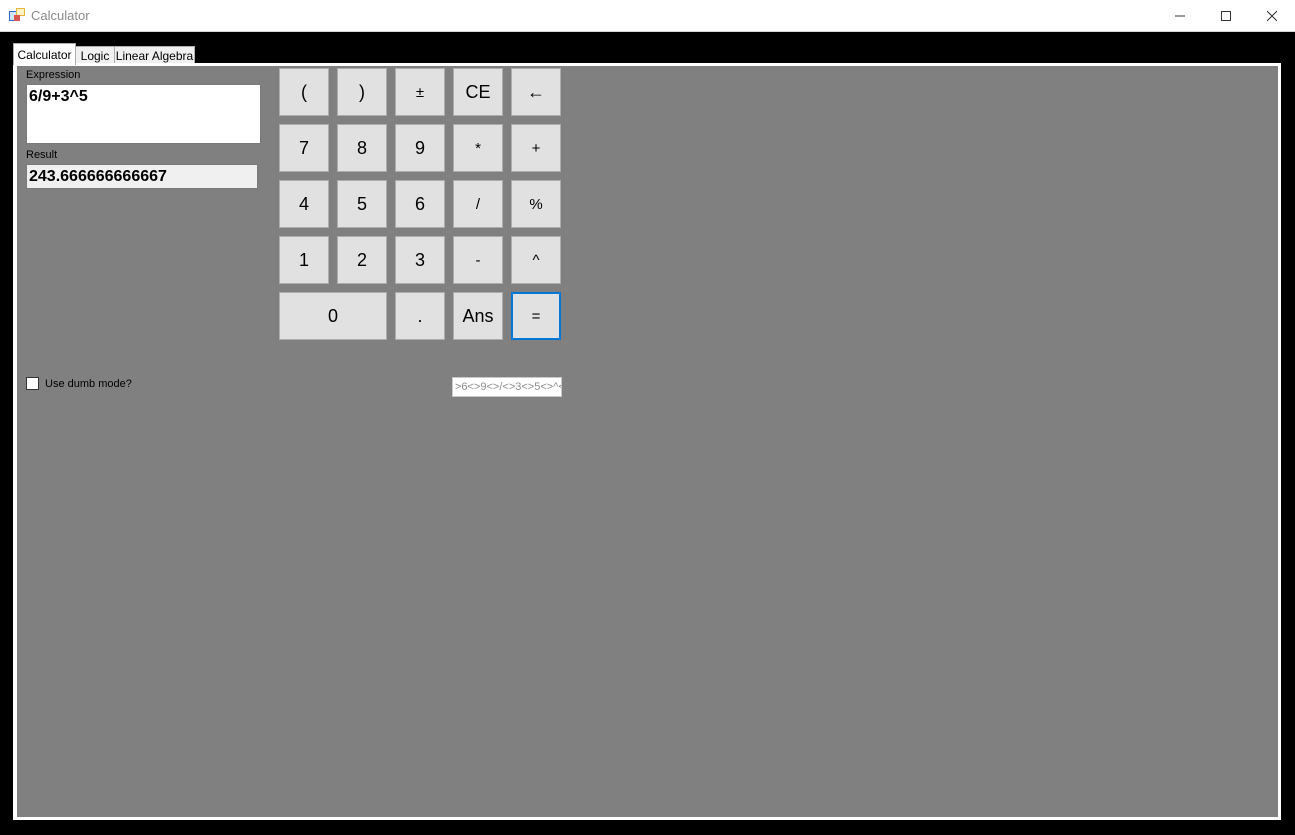  What do you see at coordinates (95, 55) in the screenshot?
I see `tab-logic: Logic` at bounding box center [95, 55].